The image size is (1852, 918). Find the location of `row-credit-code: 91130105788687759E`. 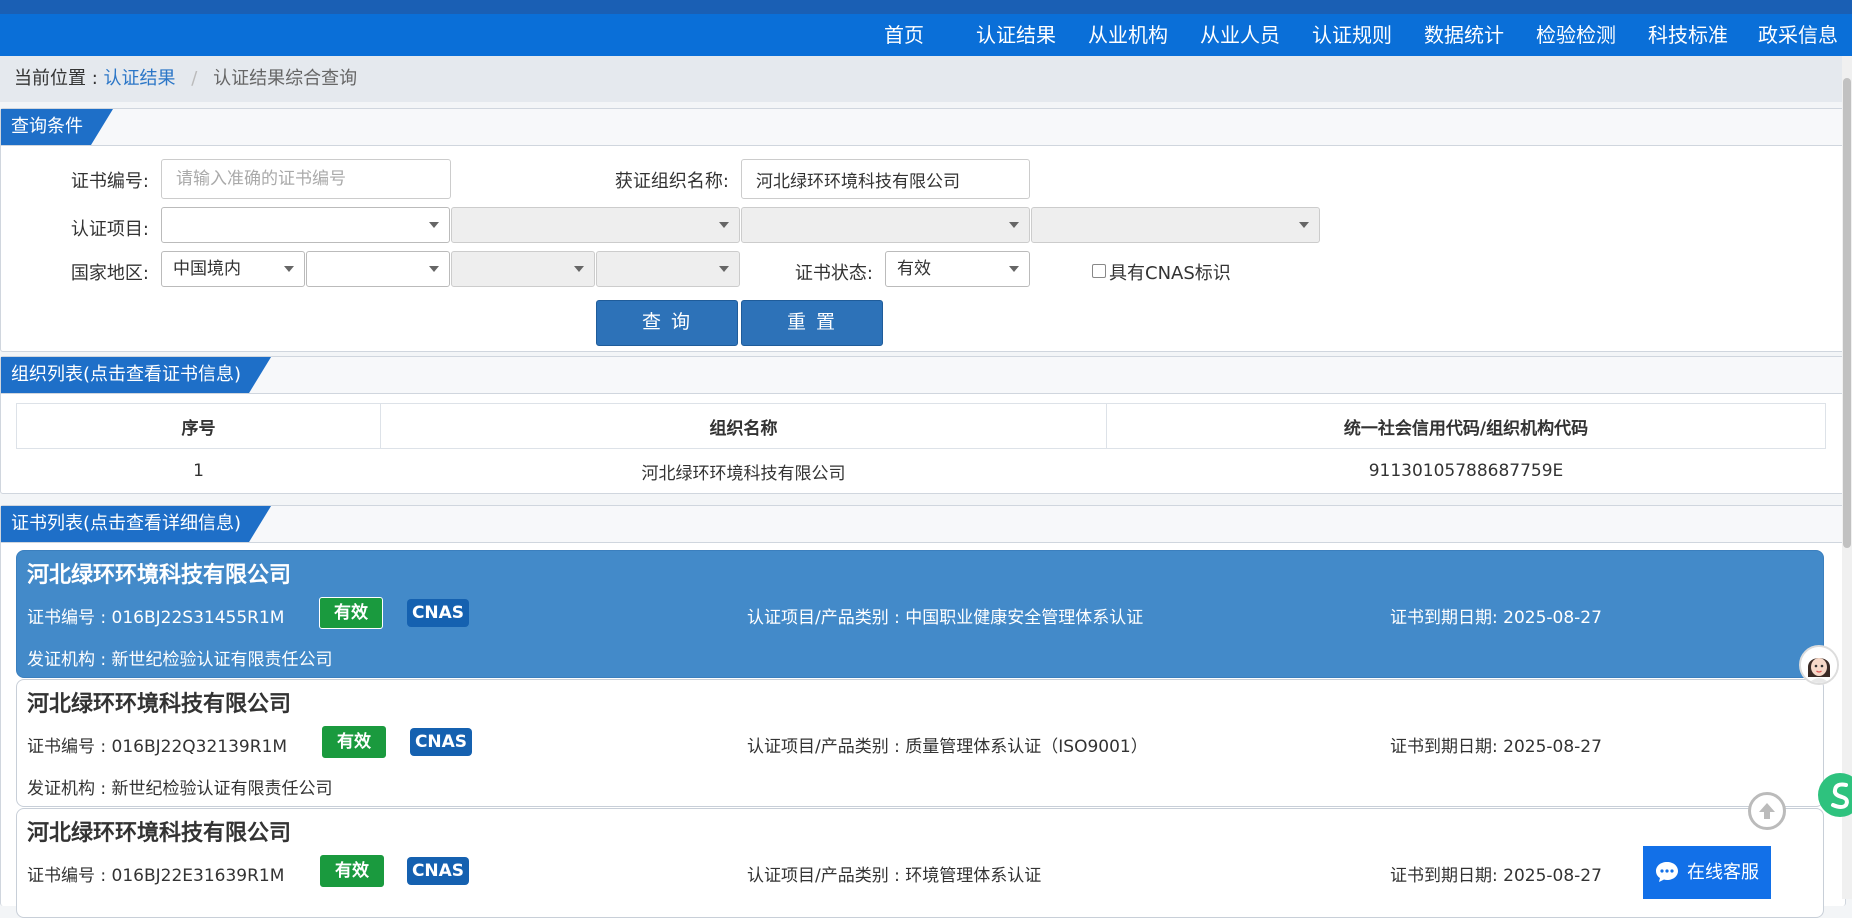

row-credit-code: 91130105788687759E is located at coordinates (1466, 471).